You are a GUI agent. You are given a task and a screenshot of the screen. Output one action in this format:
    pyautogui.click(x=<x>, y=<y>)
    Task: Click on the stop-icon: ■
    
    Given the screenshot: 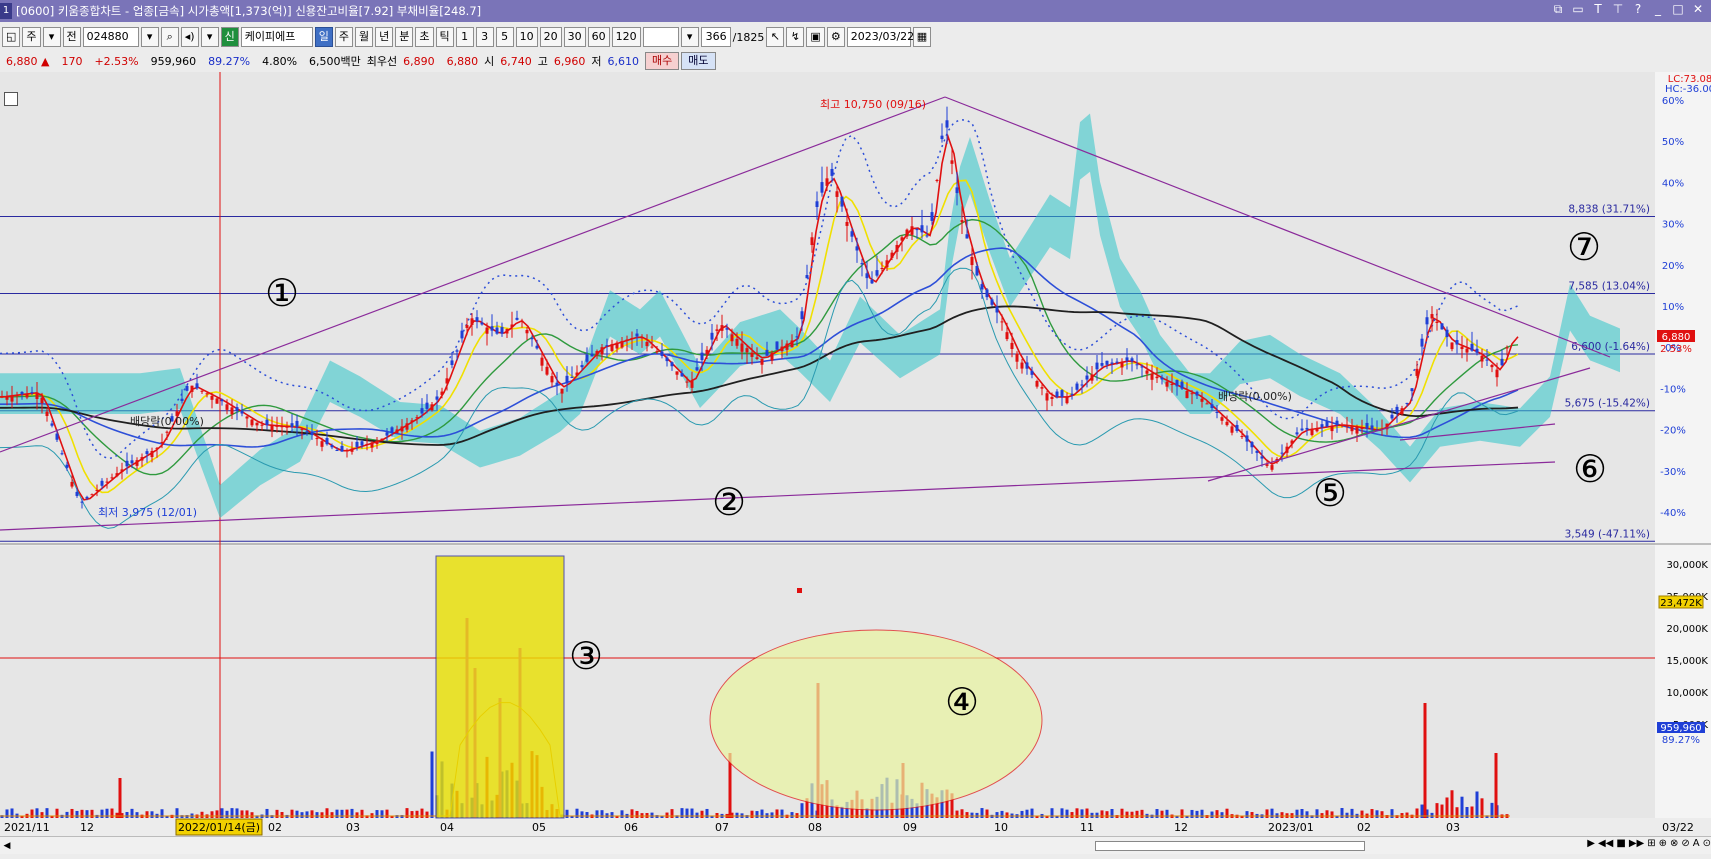 What is the action you would take?
    pyautogui.click(x=1620, y=843)
    